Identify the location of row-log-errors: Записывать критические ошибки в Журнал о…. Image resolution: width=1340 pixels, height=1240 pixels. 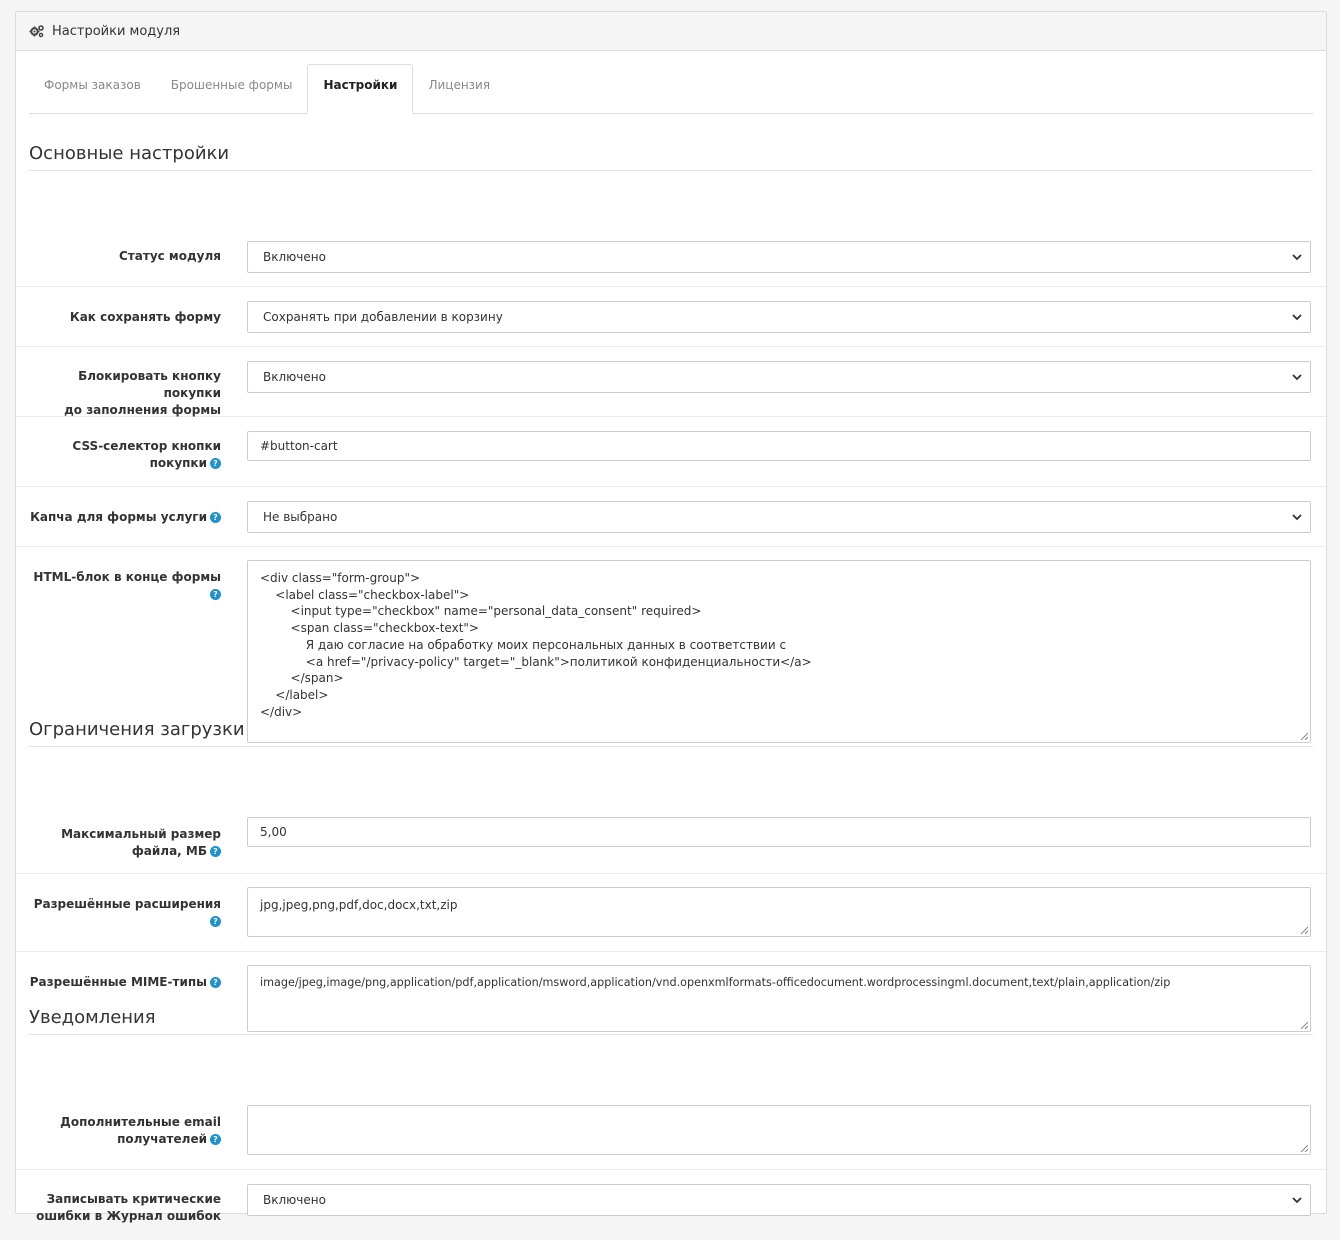
(671, 1205).